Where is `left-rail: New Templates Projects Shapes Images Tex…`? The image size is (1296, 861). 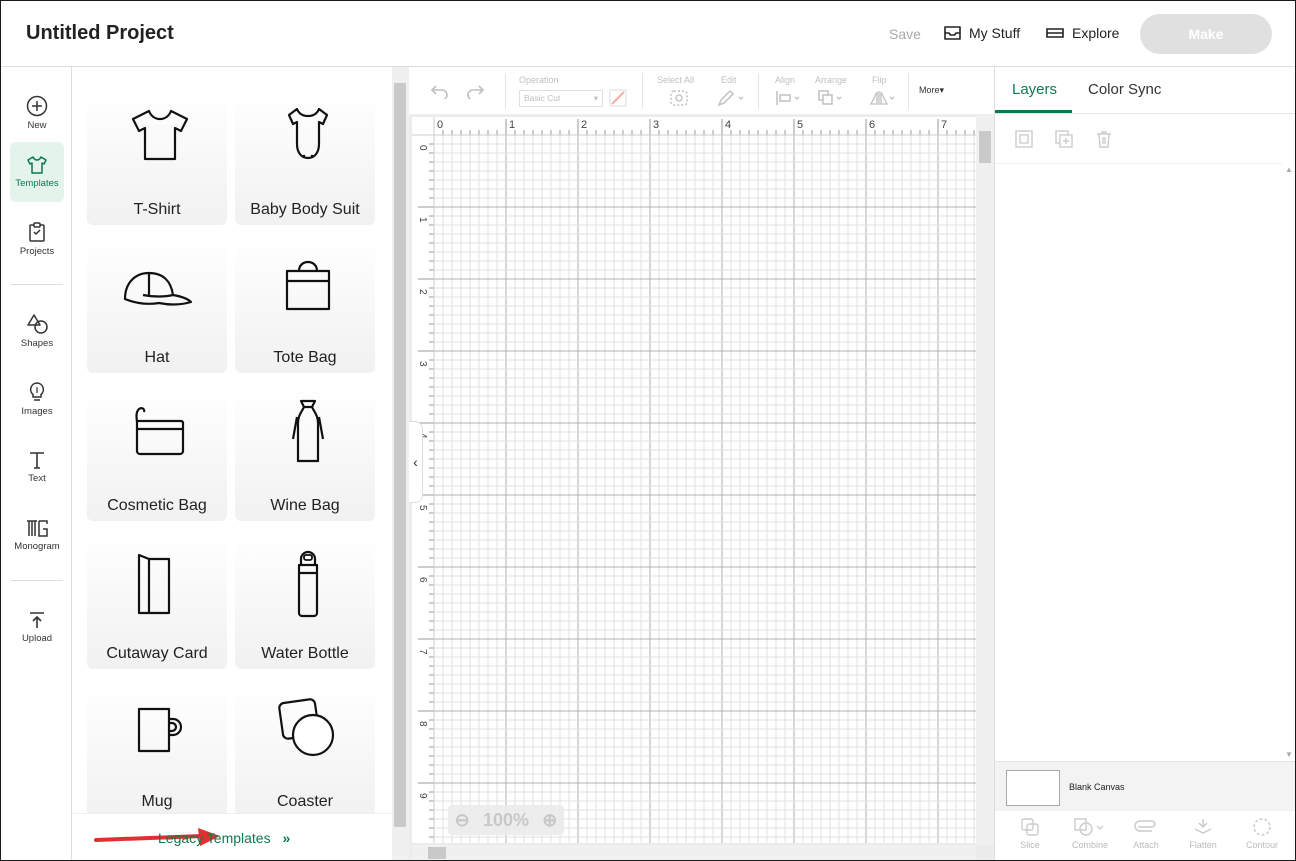 left-rail: New Templates Projects Shapes Images Tex… is located at coordinates (36, 463).